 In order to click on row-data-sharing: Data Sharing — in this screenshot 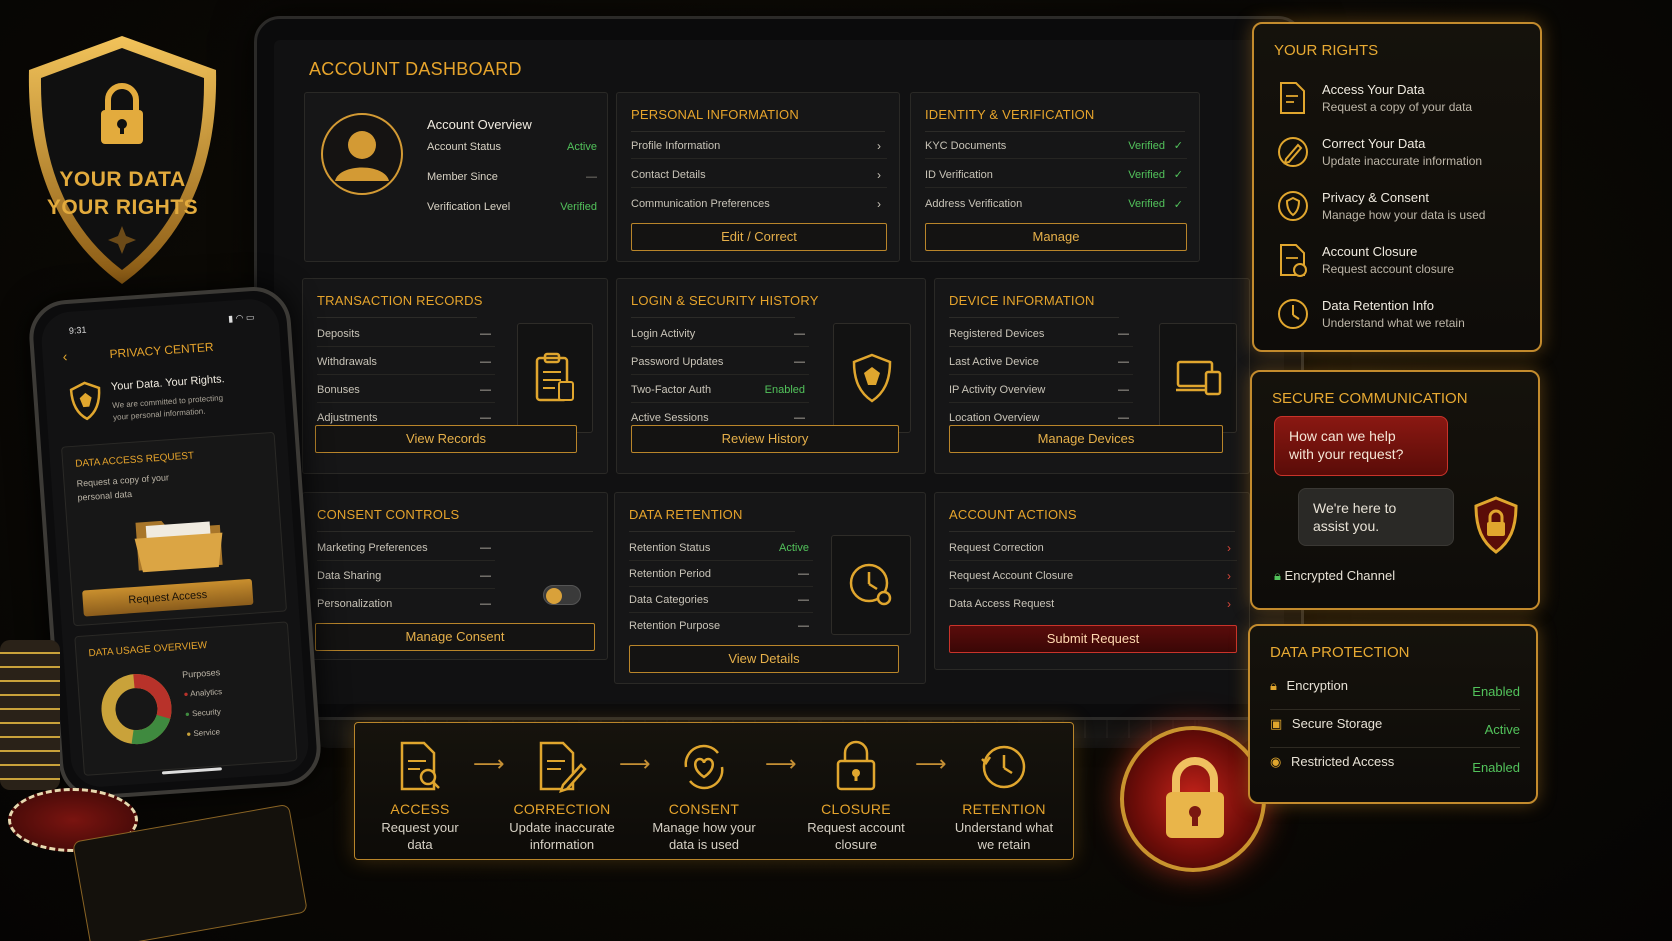, I will do `click(406, 576)`.